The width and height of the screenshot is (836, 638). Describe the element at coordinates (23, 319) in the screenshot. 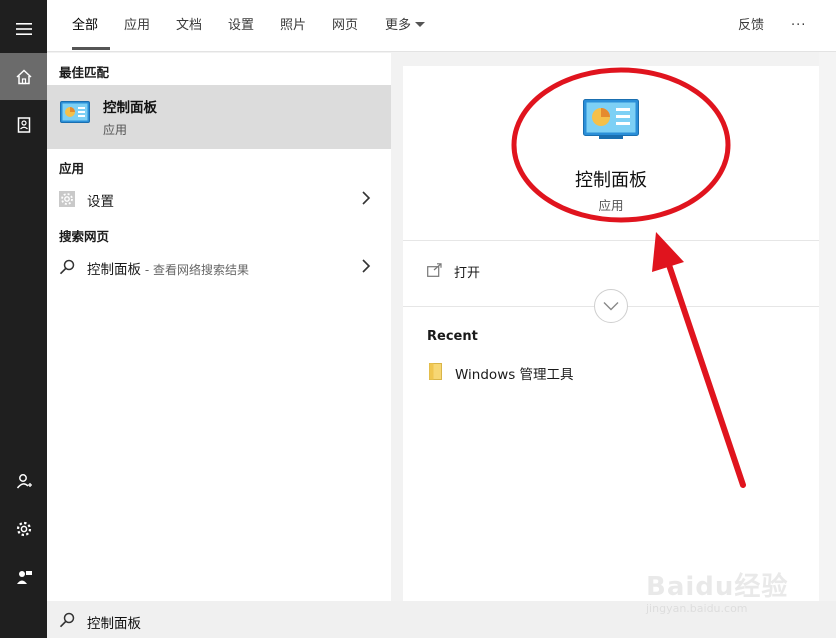

I see `start-sidebar` at that location.